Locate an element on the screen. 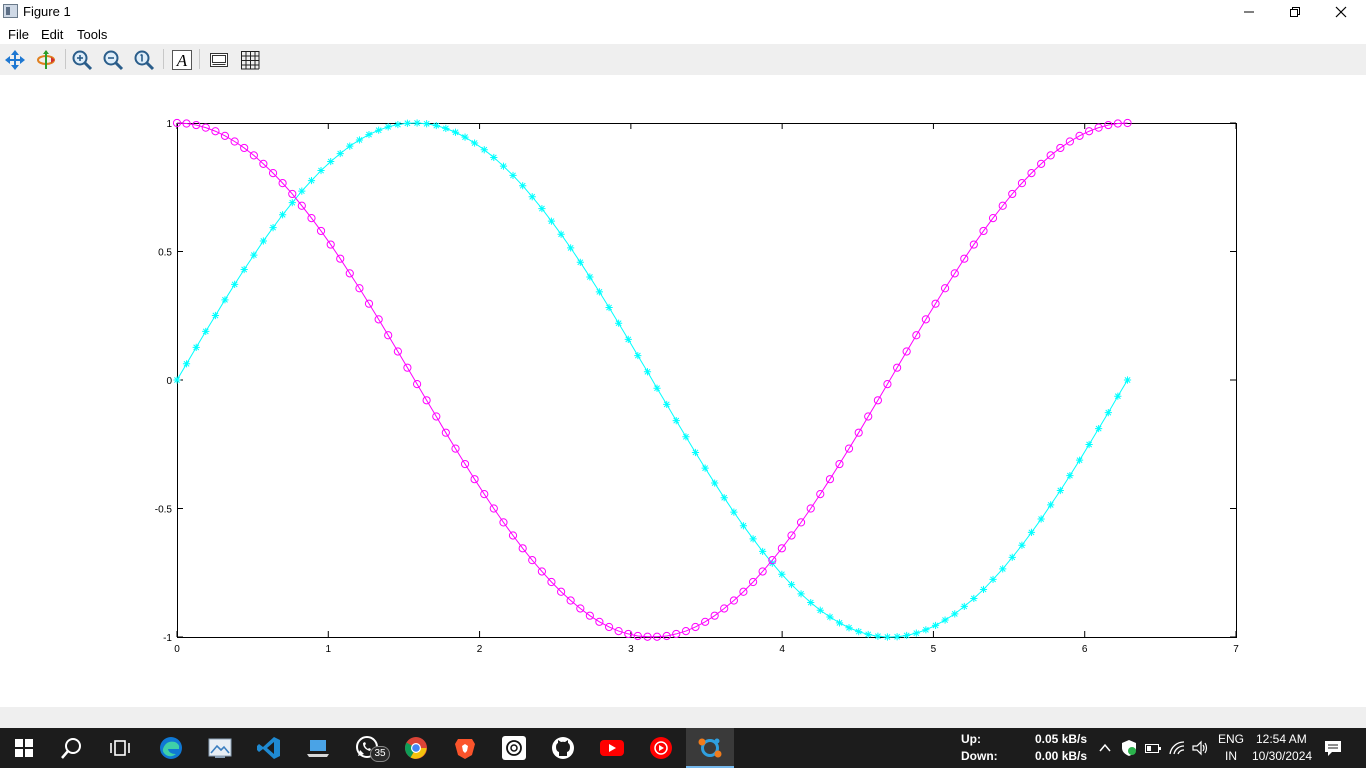 The image size is (1366, 768). github-icon is located at coordinates (563, 748).